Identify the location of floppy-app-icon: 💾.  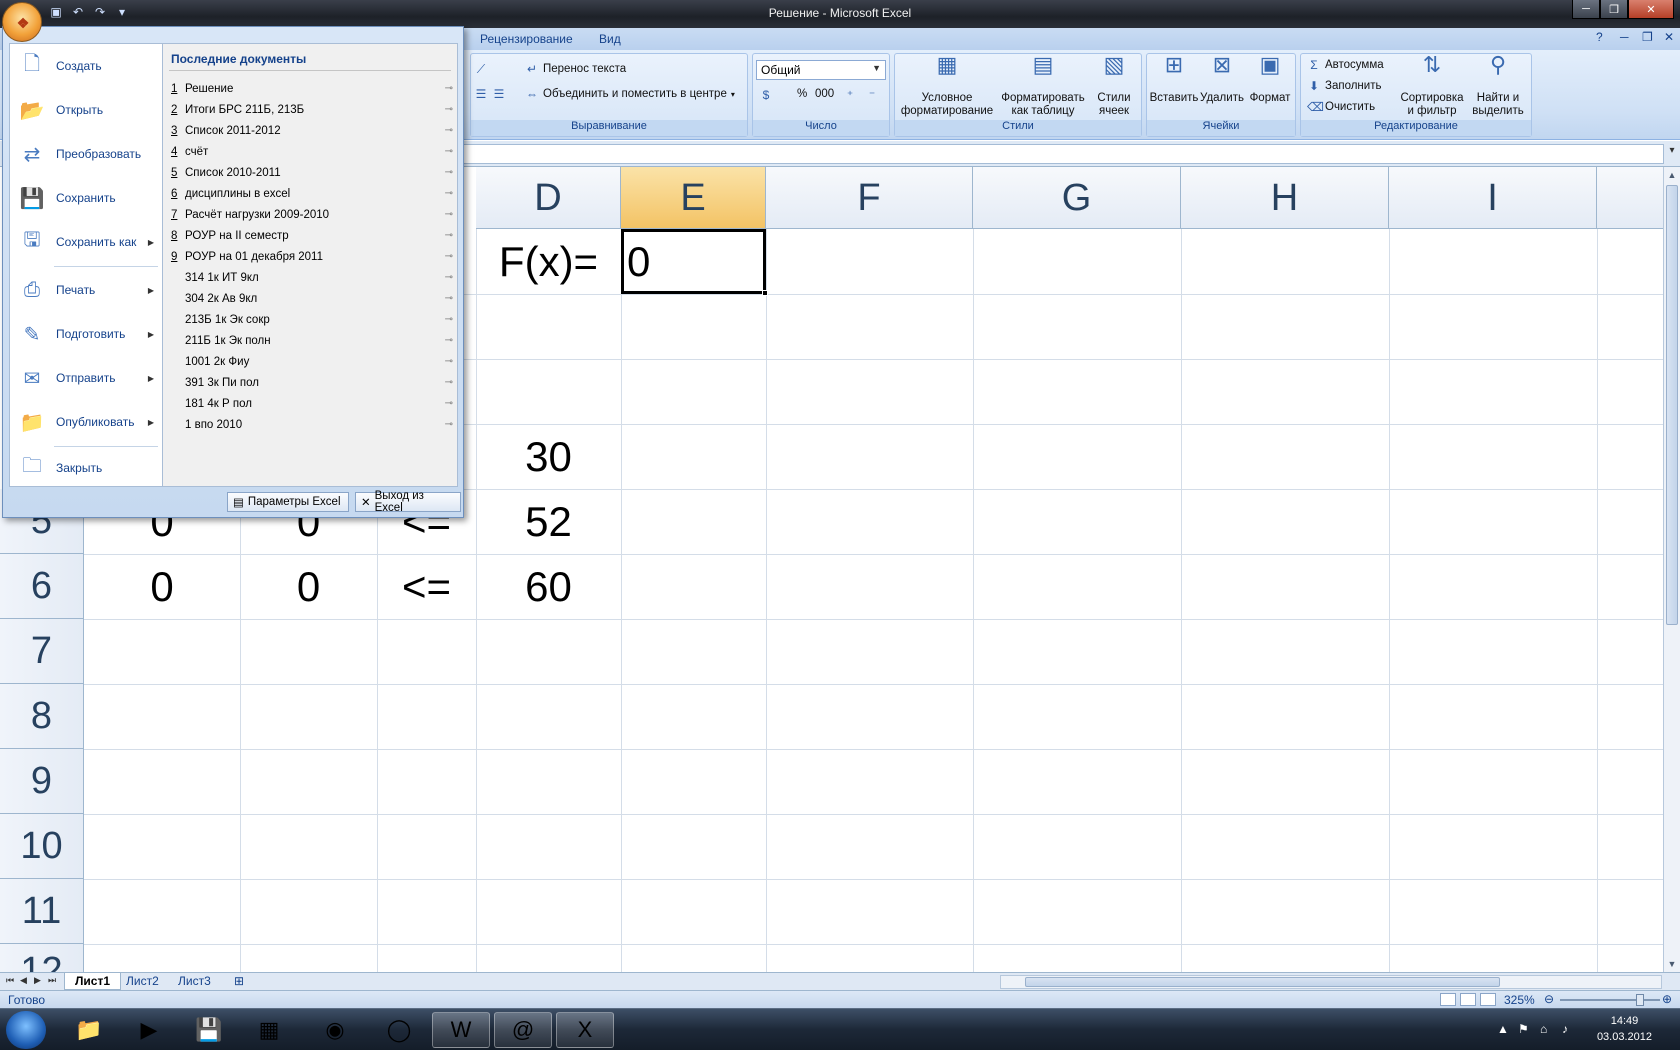
(209, 1030).